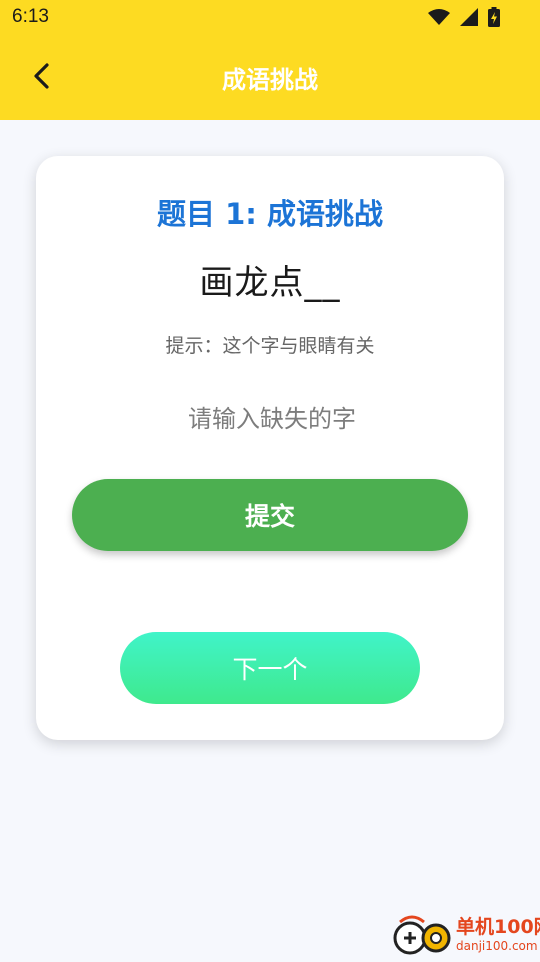 The image size is (540, 962). Describe the element at coordinates (439, 17) in the screenshot. I see `wifi-icon` at that location.